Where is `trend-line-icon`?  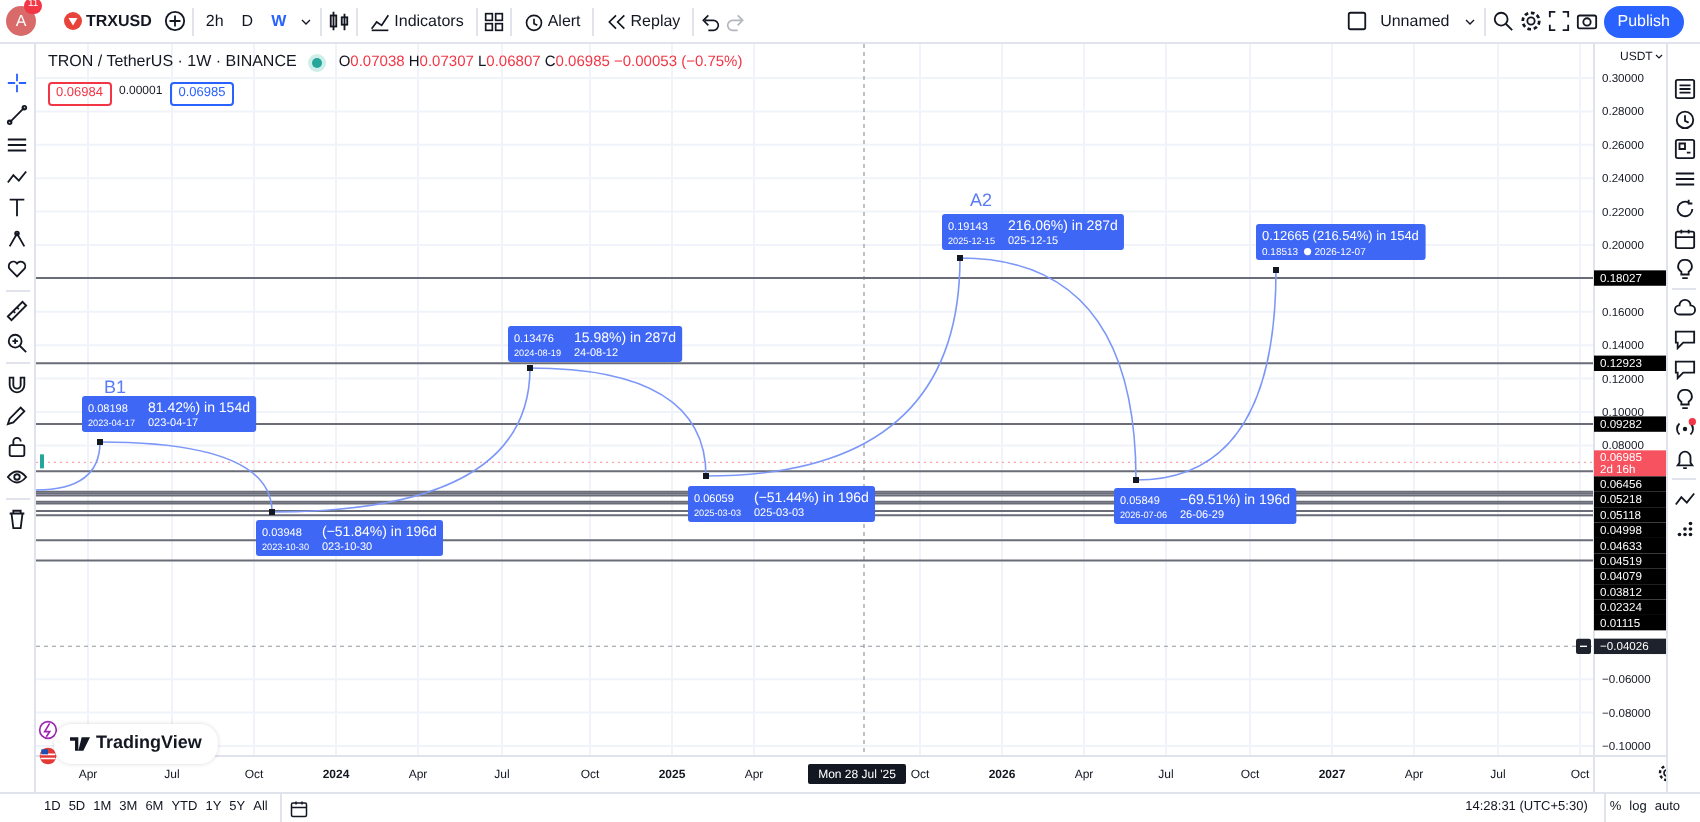 trend-line-icon is located at coordinates (17, 114).